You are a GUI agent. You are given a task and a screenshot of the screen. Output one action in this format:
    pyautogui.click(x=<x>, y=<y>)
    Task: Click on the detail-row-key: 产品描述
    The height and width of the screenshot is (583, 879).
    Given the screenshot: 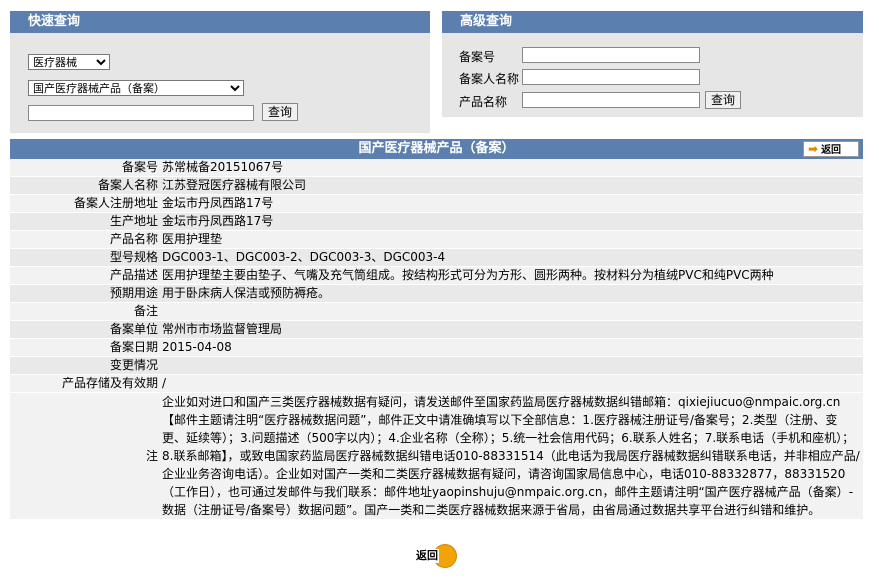 What is the action you would take?
    pyautogui.click(x=85, y=275)
    